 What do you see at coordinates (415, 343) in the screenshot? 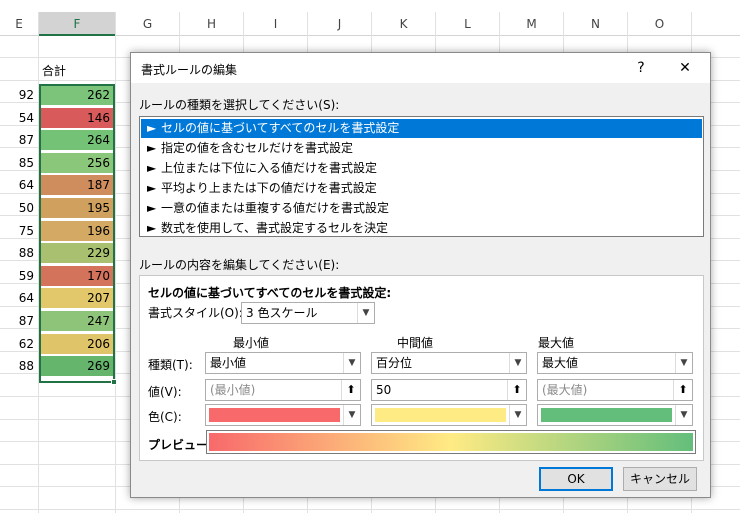
I see `mid-header: 中間値` at bounding box center [415, 343].